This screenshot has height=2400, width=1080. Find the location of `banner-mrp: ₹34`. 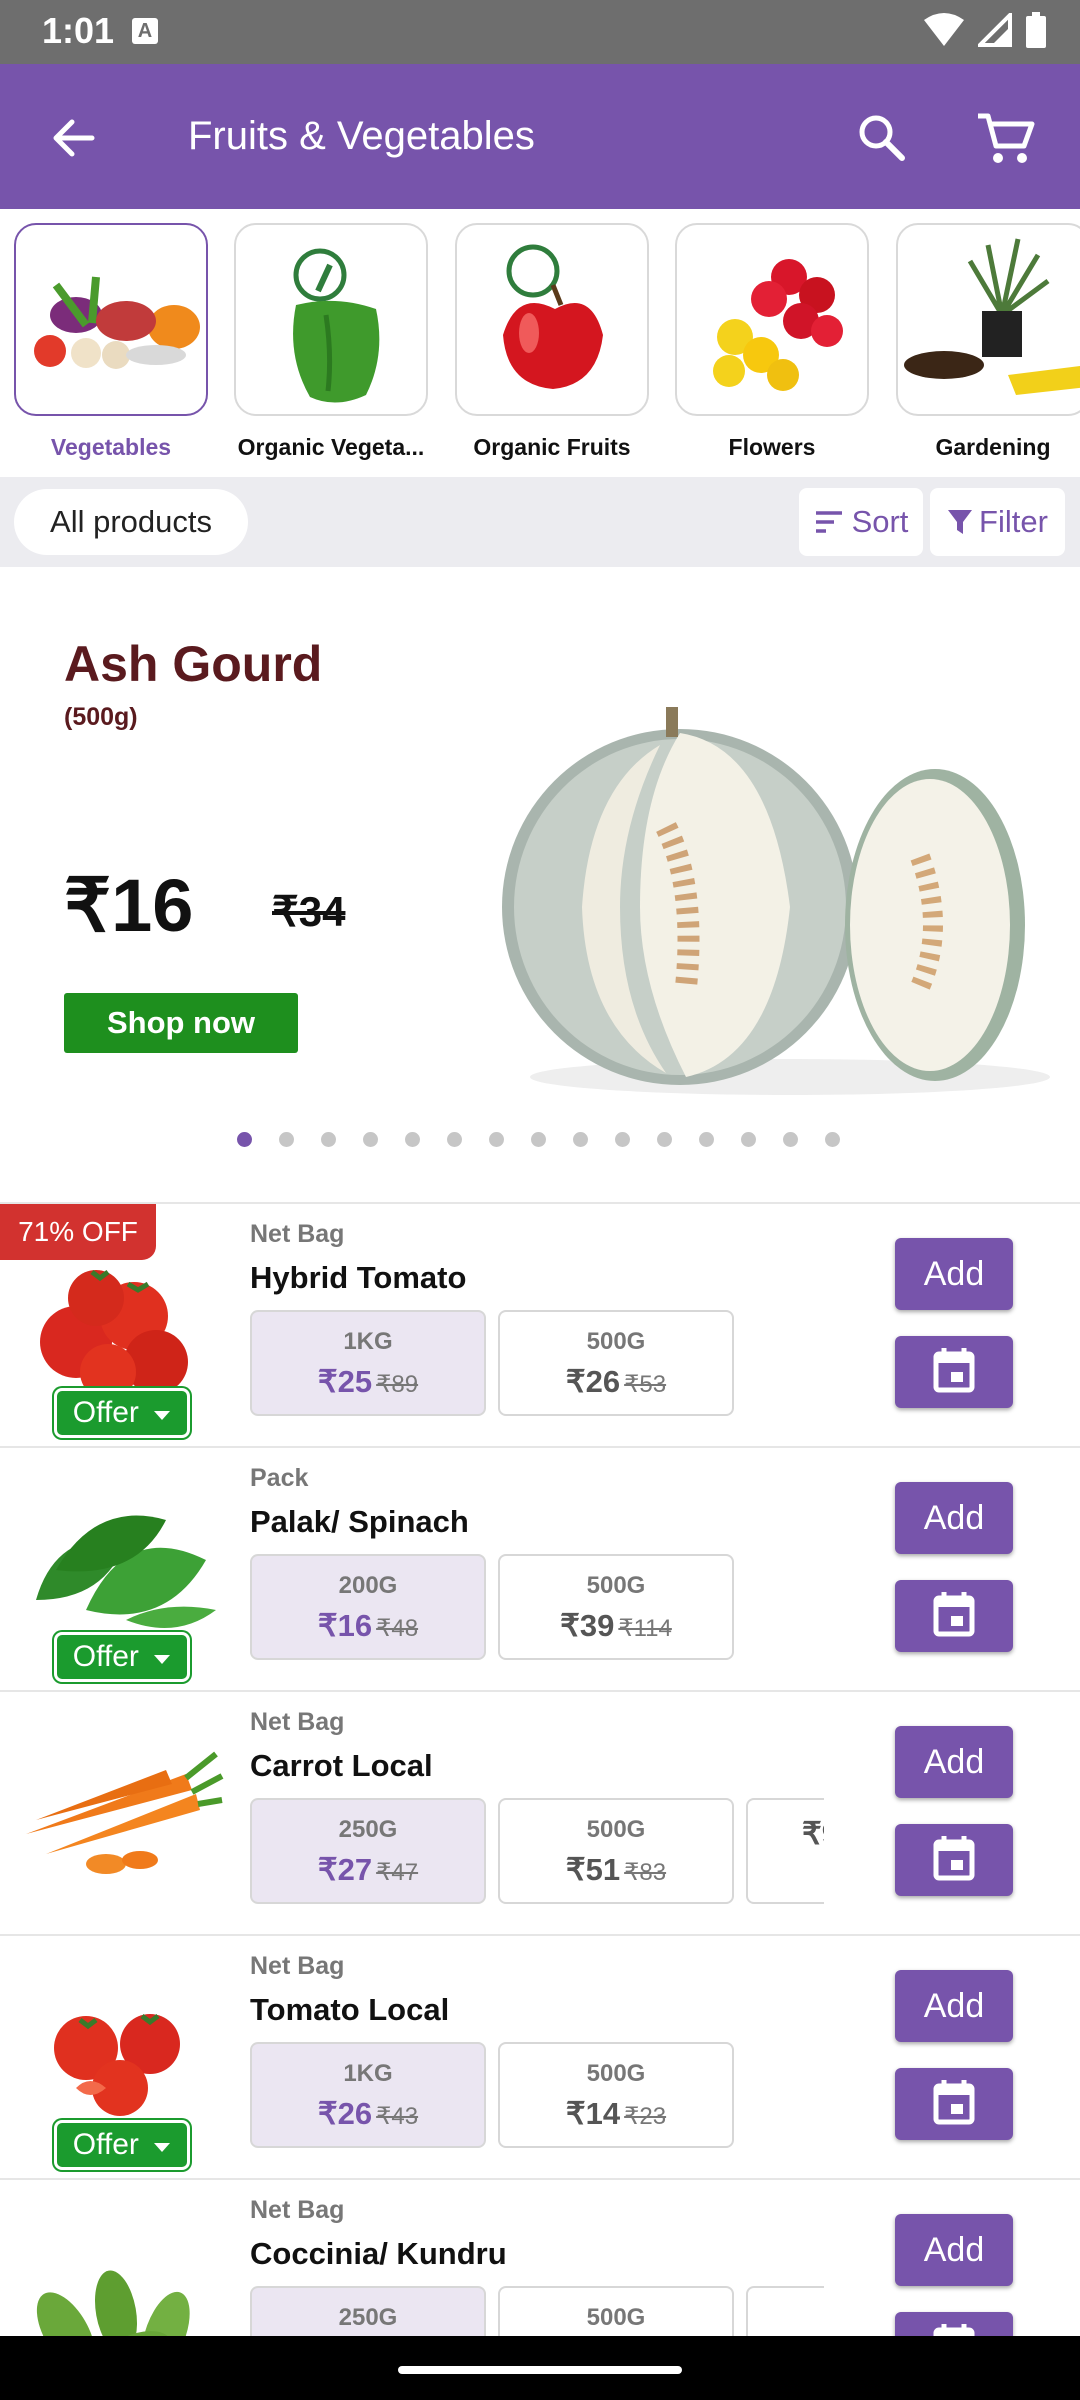

banner-mrp: ₹34 is located at coordinates (309, 911).